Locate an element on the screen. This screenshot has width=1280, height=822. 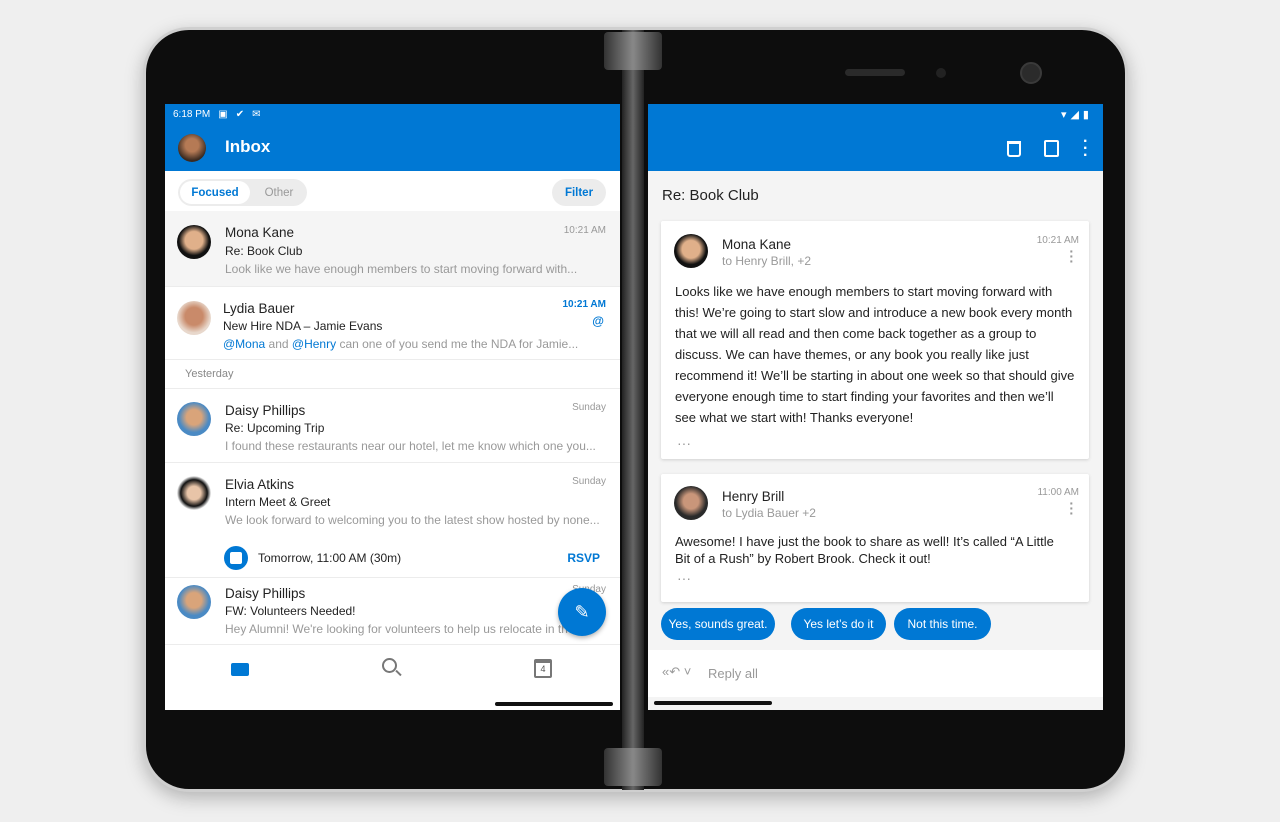
event-time: Tomorrow, 11:00 AM (30m) is located at coordinates (330, 558).